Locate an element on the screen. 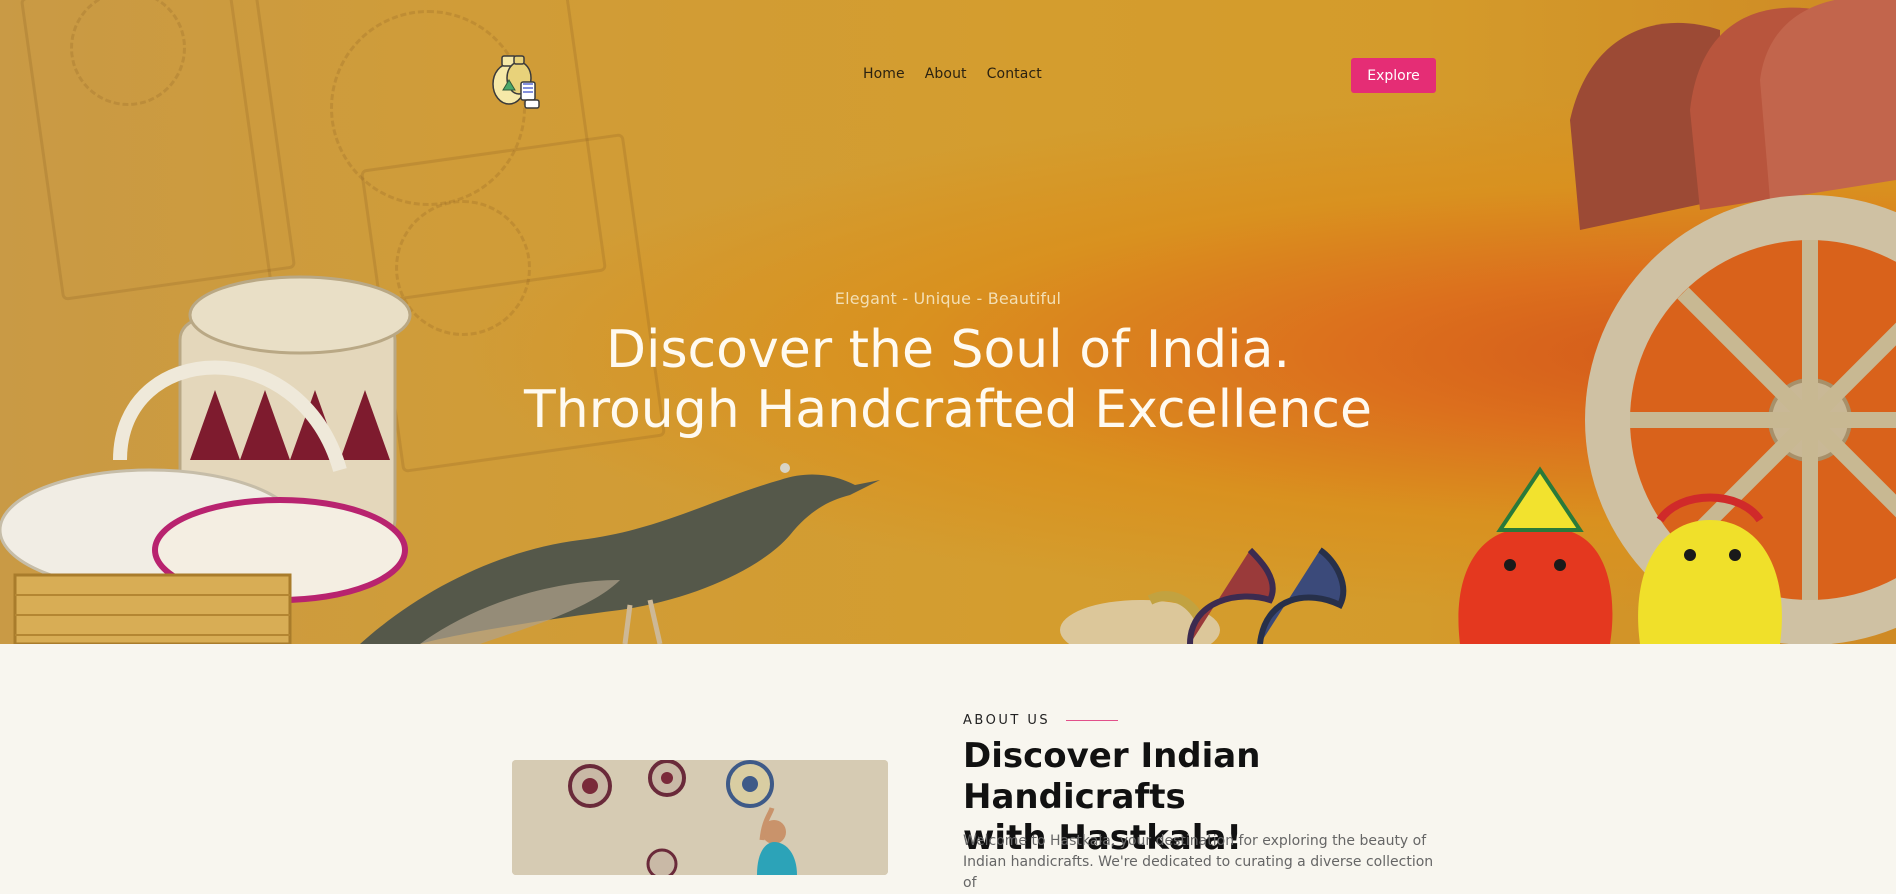 This screenshot has width=1896, height=894. hero-headline-line2: Through Handcrafted Excellence is located at coordinates (948, 410).